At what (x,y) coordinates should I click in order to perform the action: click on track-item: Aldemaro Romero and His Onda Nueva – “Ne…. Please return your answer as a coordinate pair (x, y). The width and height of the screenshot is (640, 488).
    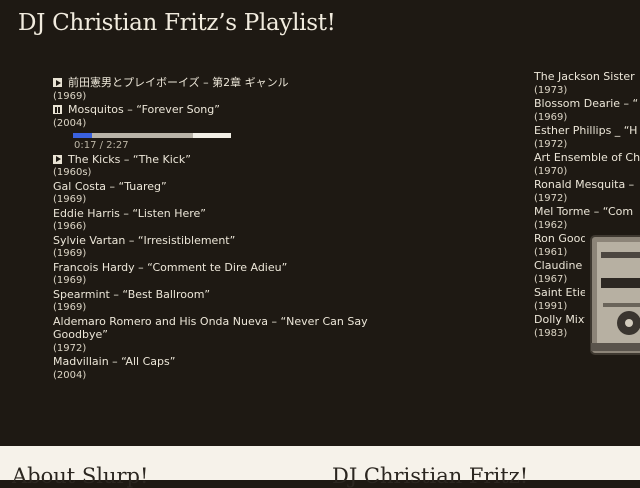
    Looking at the image, I should click on (223, 335).